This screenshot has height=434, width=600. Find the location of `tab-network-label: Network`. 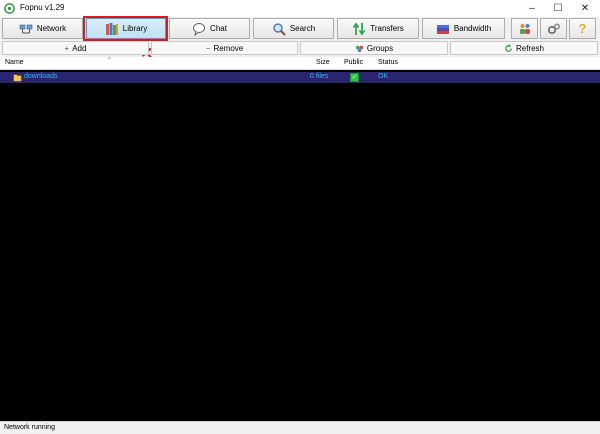

tab-network-label: Network is located at coordinates (51, 28).